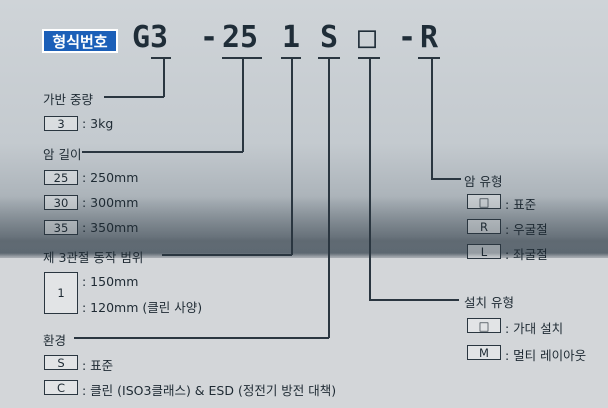  I want to click on install-desc-stand: : 가대 설치, so click(534, 328).